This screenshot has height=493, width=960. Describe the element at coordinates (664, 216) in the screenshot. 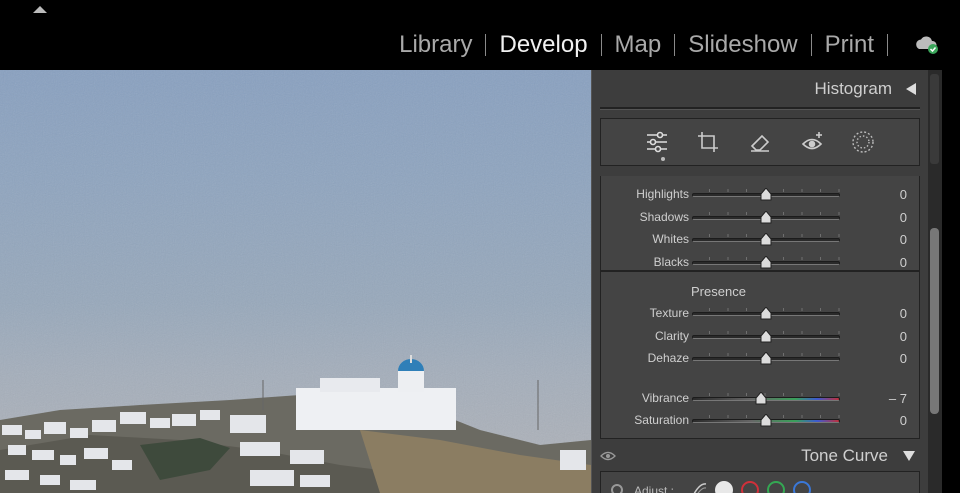

I see `slider-label: Shadows` at that location.